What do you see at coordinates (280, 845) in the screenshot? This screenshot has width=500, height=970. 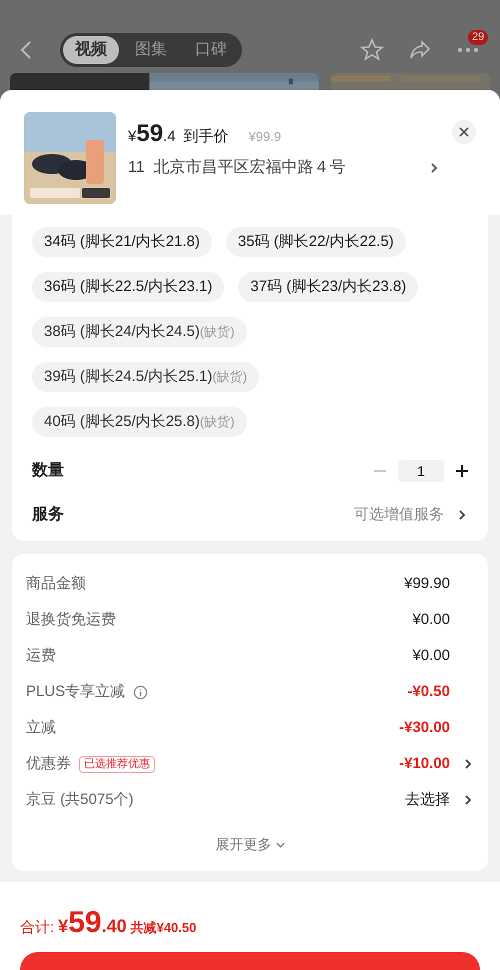 I see `chevron-down-icon` at bounding box center [280, 845].